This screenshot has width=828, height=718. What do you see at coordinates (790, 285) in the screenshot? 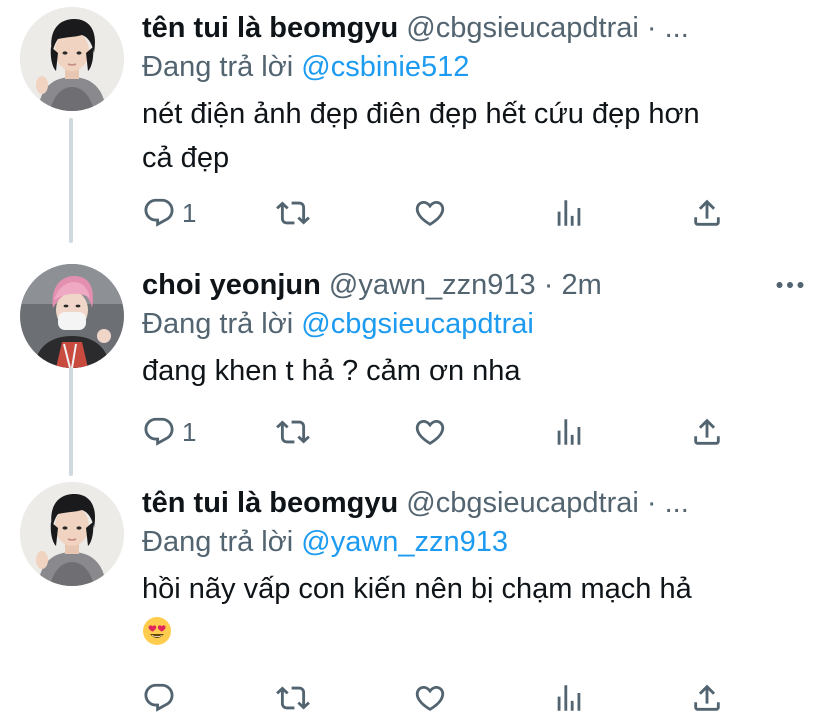
I see `more-options-icon` at bounding box center [790, 285].